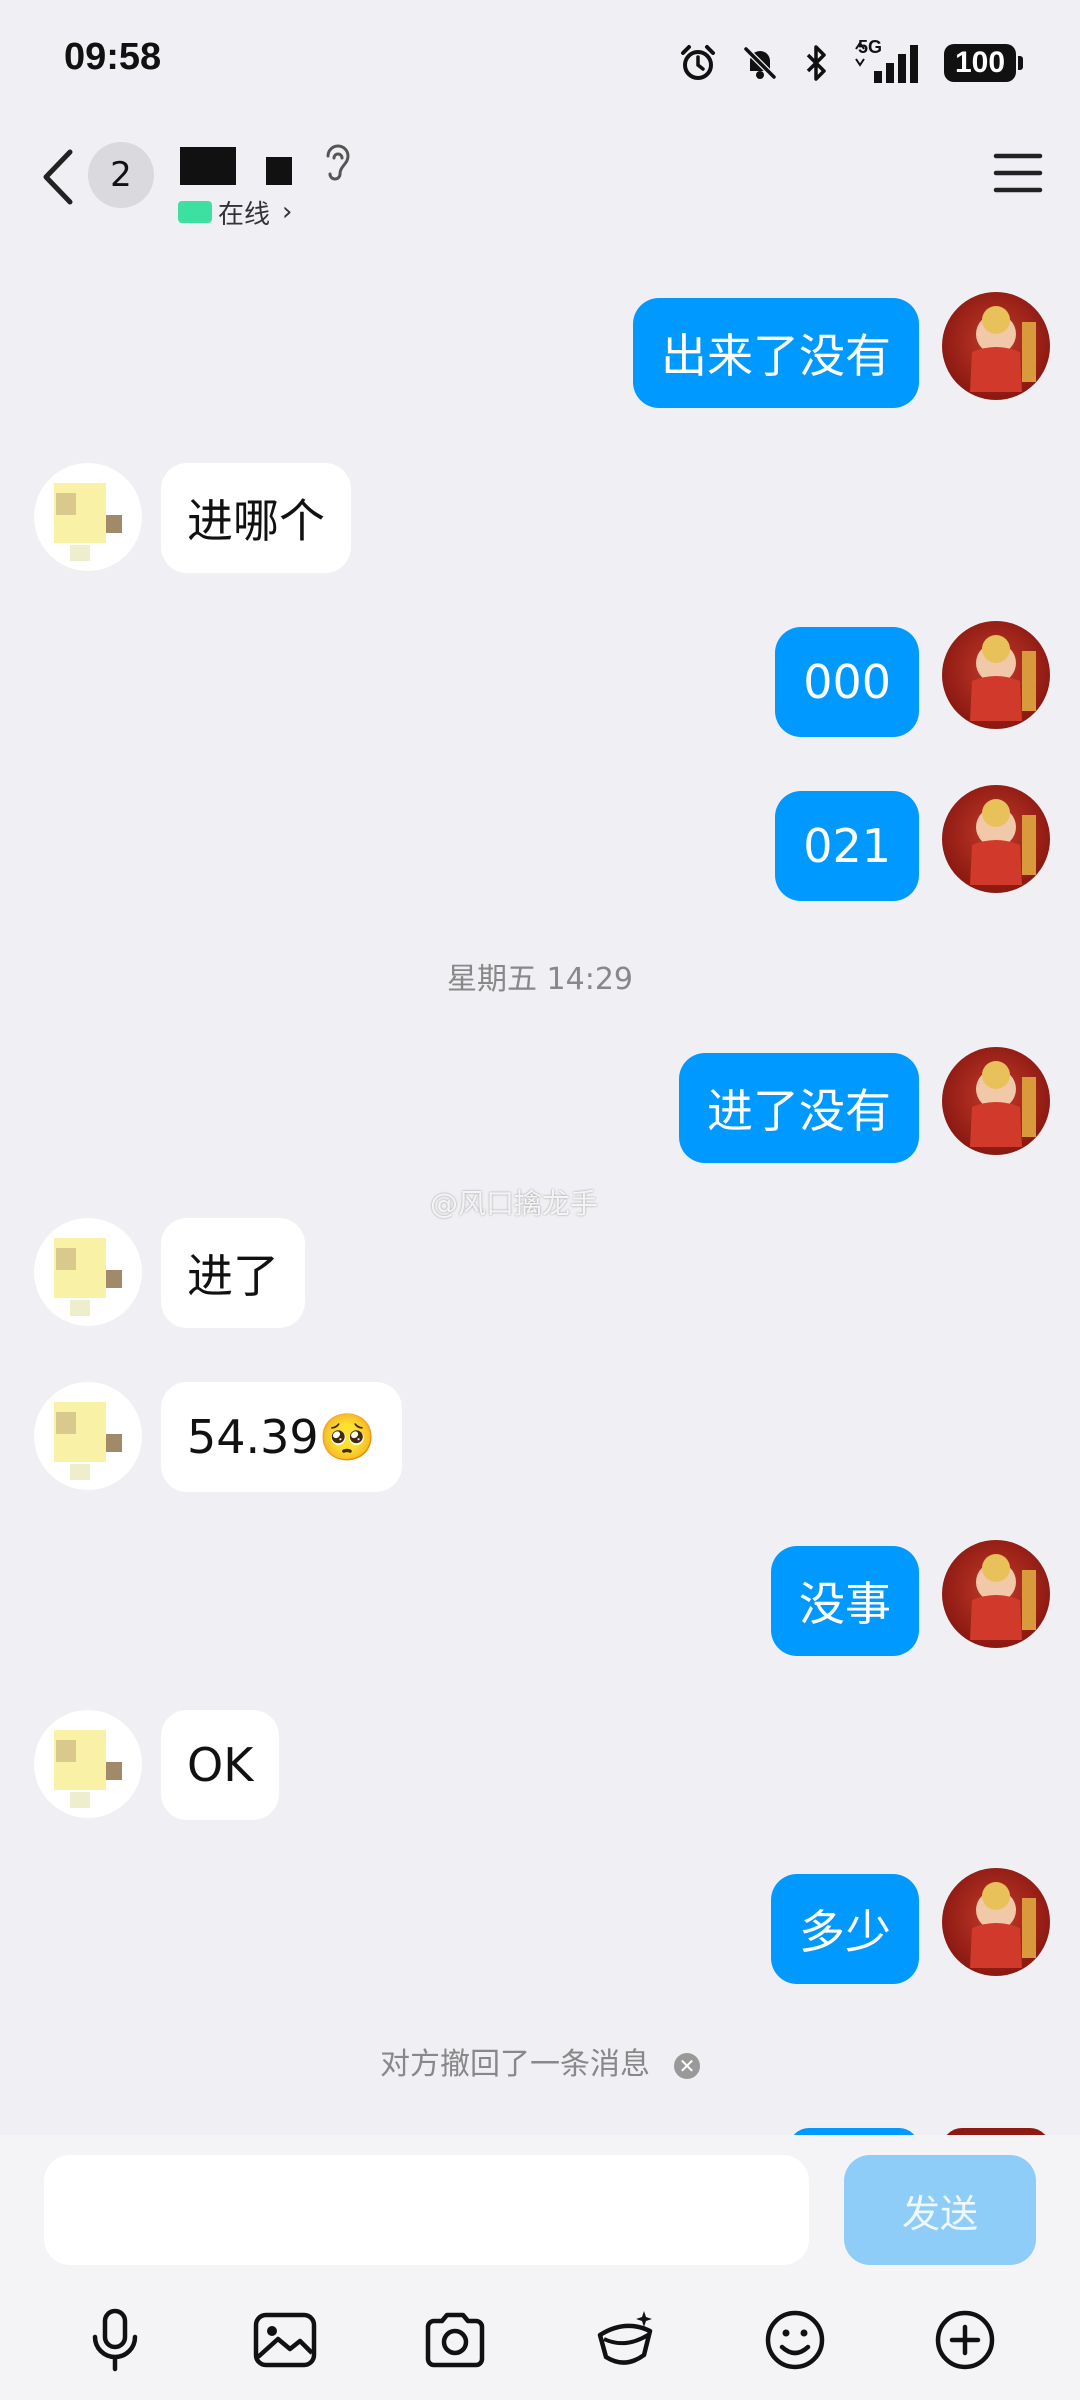  Describe the element at coordinates (540, 190) in the screenshot. I see `chat-header: 2 在线 ›` at that location.